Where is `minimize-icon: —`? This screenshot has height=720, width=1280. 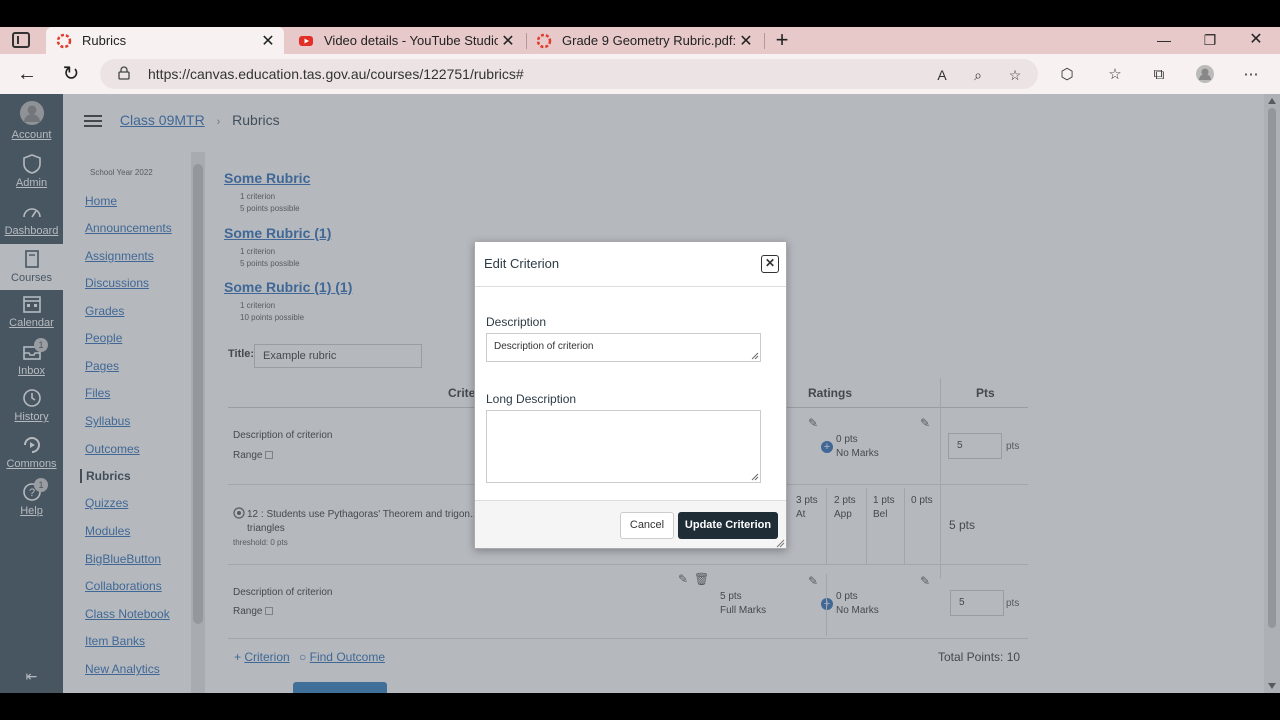 minimize-icon: — is located at coordinates (1164, 40).